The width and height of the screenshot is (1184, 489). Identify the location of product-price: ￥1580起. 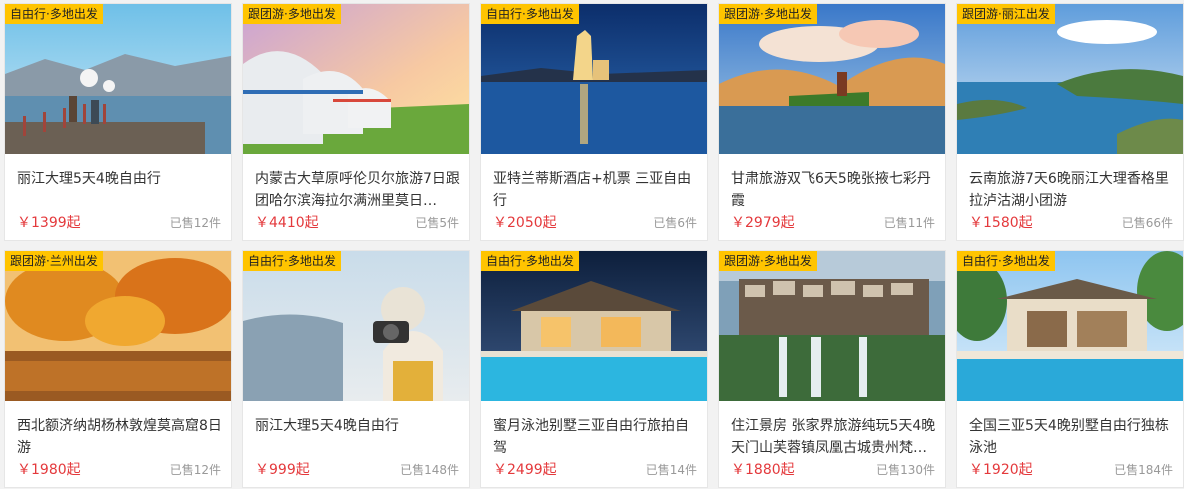
(1001, 223).